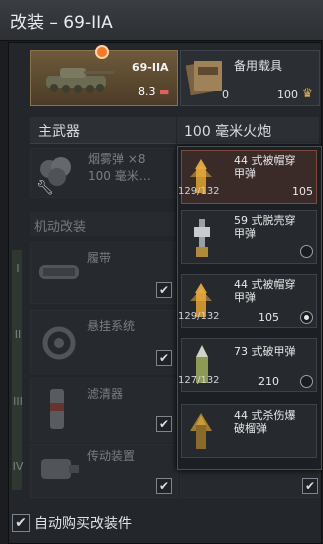 The width and height of the screenshot is (323, 544). Describe the element at coordinates (199, 380) in the screenshot. I see `shell-ammo-count: 127/132` at that location.